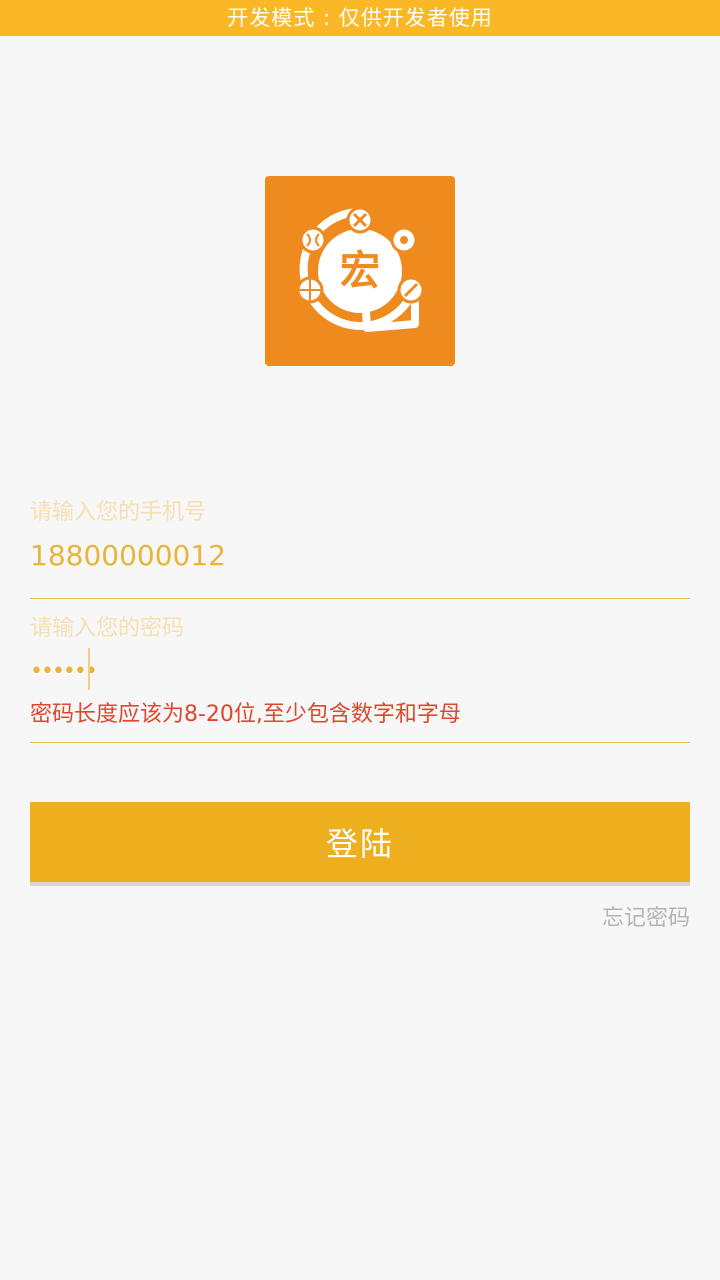 The width and height of the screenshot is (720, 1280). Describe the element at coordinates (360, 842) in the screenshot. I see `login-button: 登陆` at that location.